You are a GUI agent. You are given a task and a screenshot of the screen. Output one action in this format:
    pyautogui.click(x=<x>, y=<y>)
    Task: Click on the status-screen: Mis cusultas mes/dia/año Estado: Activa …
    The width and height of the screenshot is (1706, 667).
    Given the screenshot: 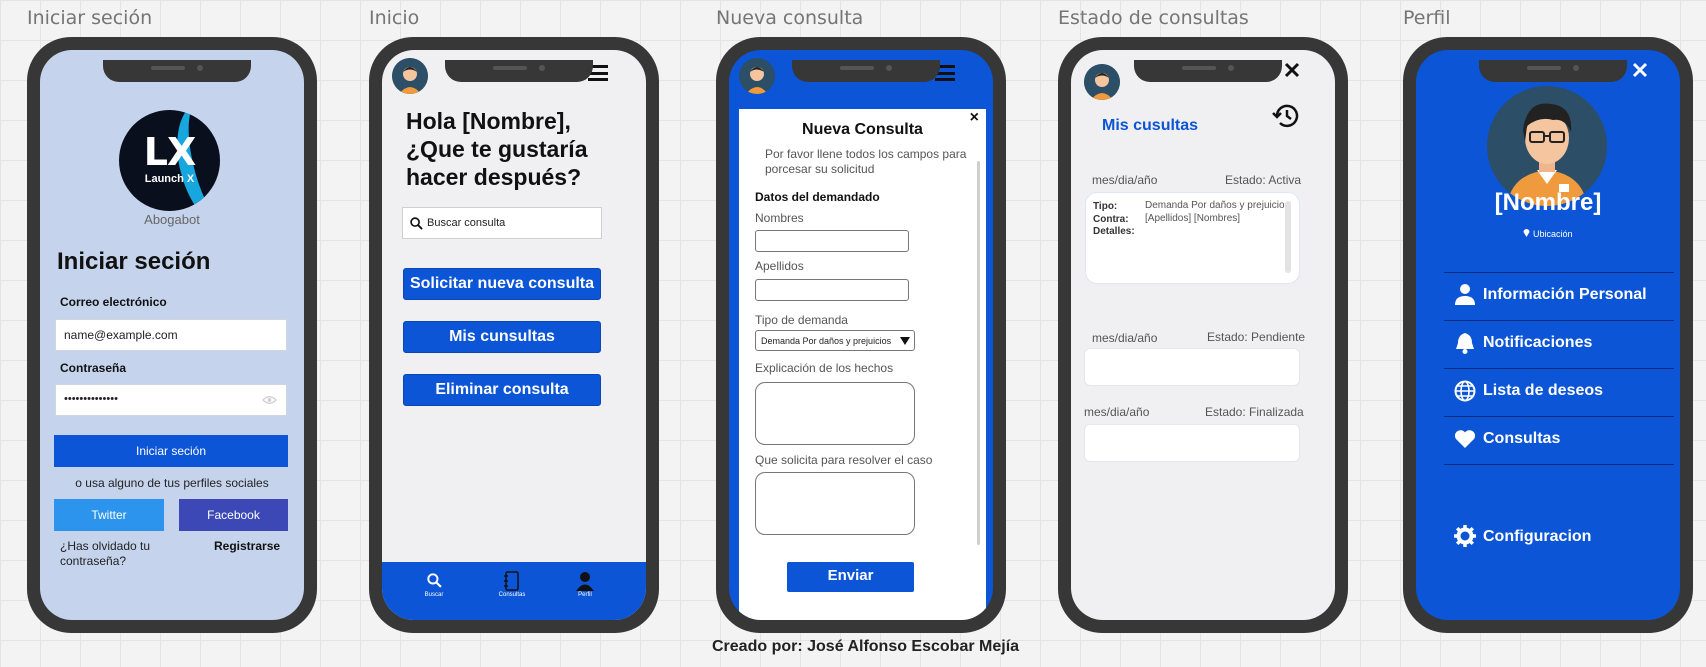 What is the action you would take?
    pyautogui.click(x=1203, y=335)
    